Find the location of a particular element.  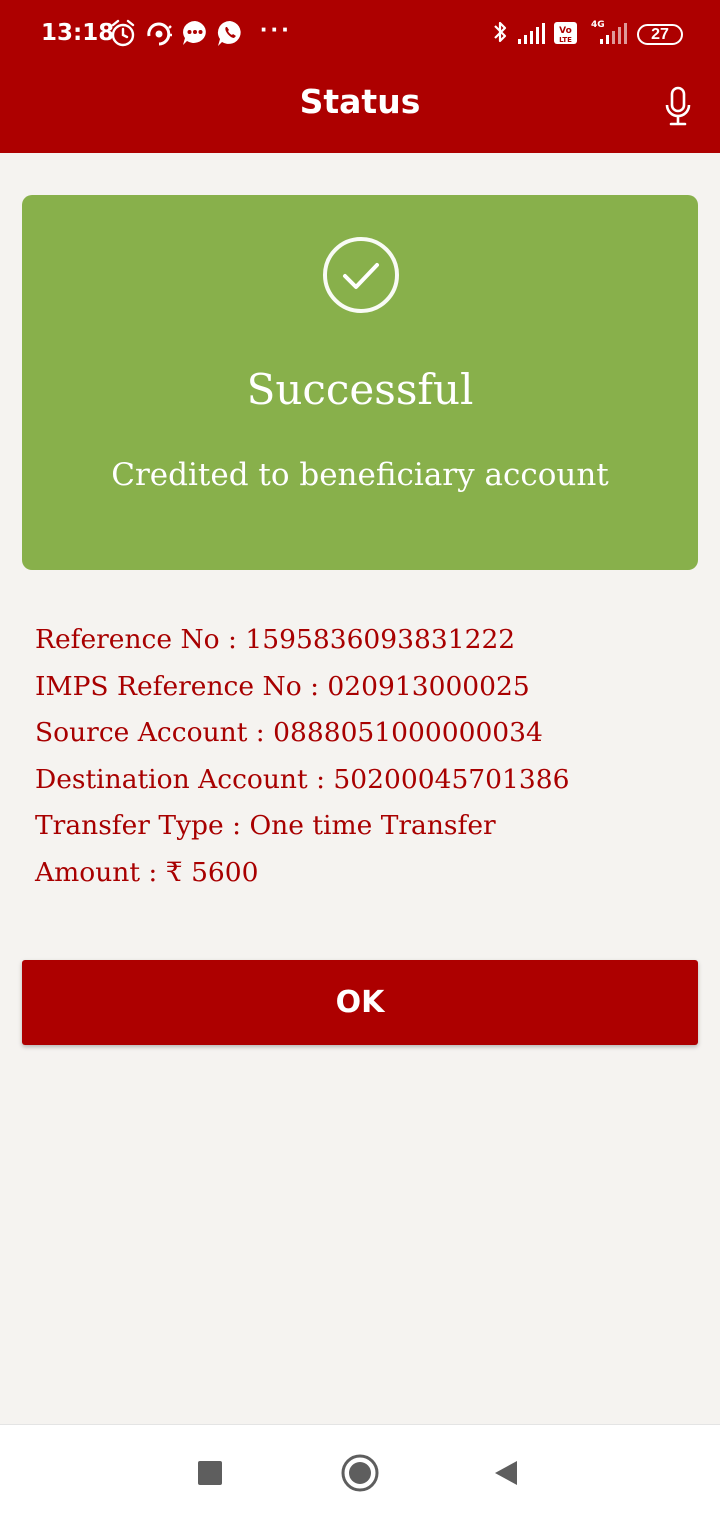

home-circle-icon is located at coordinates (360, 1473).